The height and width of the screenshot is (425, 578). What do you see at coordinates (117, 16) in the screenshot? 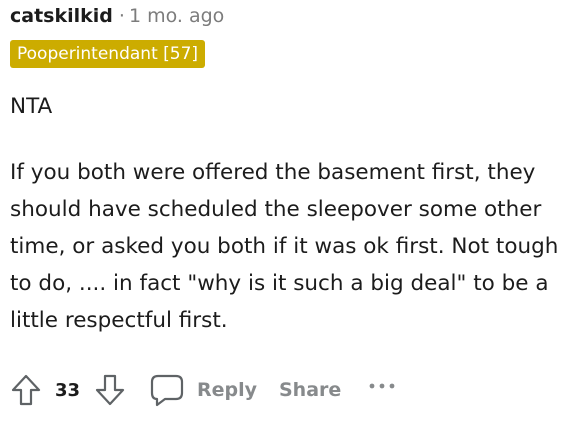
I see `comment-meta: catskilkid · 1 mo. ago` at bounding box center [117, 16].